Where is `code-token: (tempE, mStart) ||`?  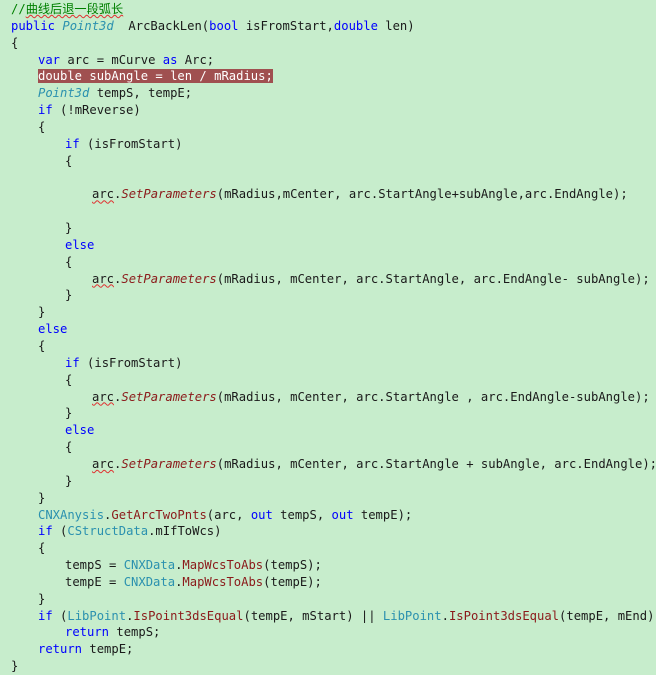
code-token: (tempE, mStart) || is located at coordinates (313, 615).